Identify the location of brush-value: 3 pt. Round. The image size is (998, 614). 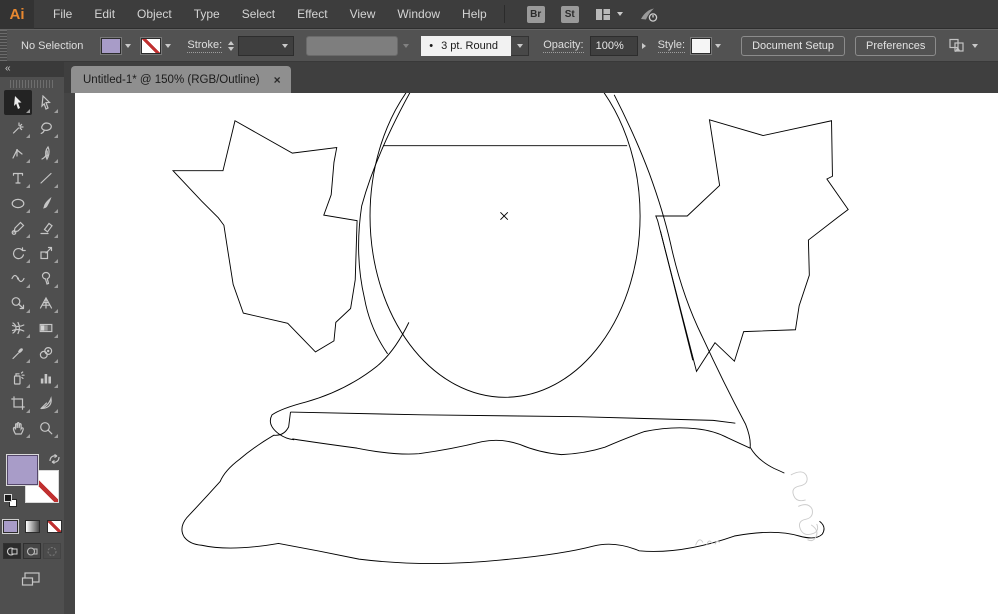
(469, 45).